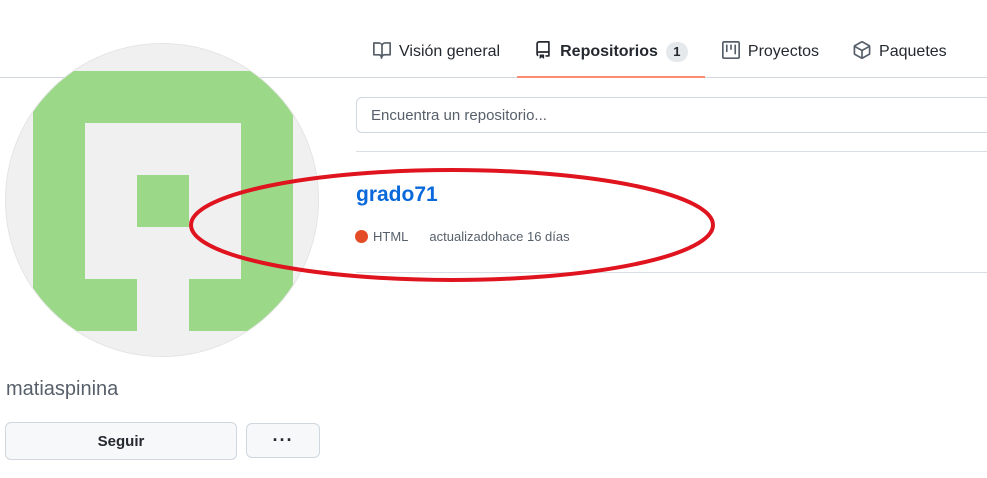 This screenshot has height=478, width=987. I want to click on repository-meta: HTML actualizadohace 16 días, so click(462, 236).